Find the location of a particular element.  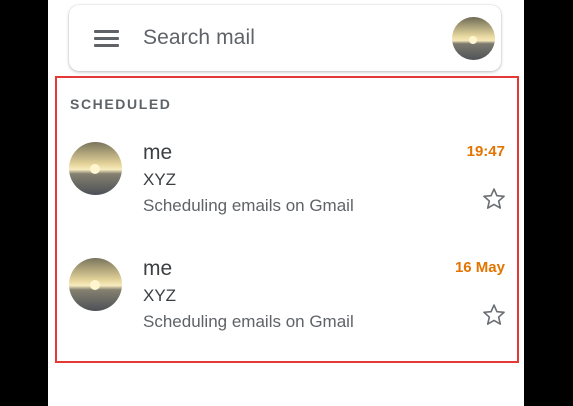

hamburger-menu-icon is located at coordinates (106, 38).